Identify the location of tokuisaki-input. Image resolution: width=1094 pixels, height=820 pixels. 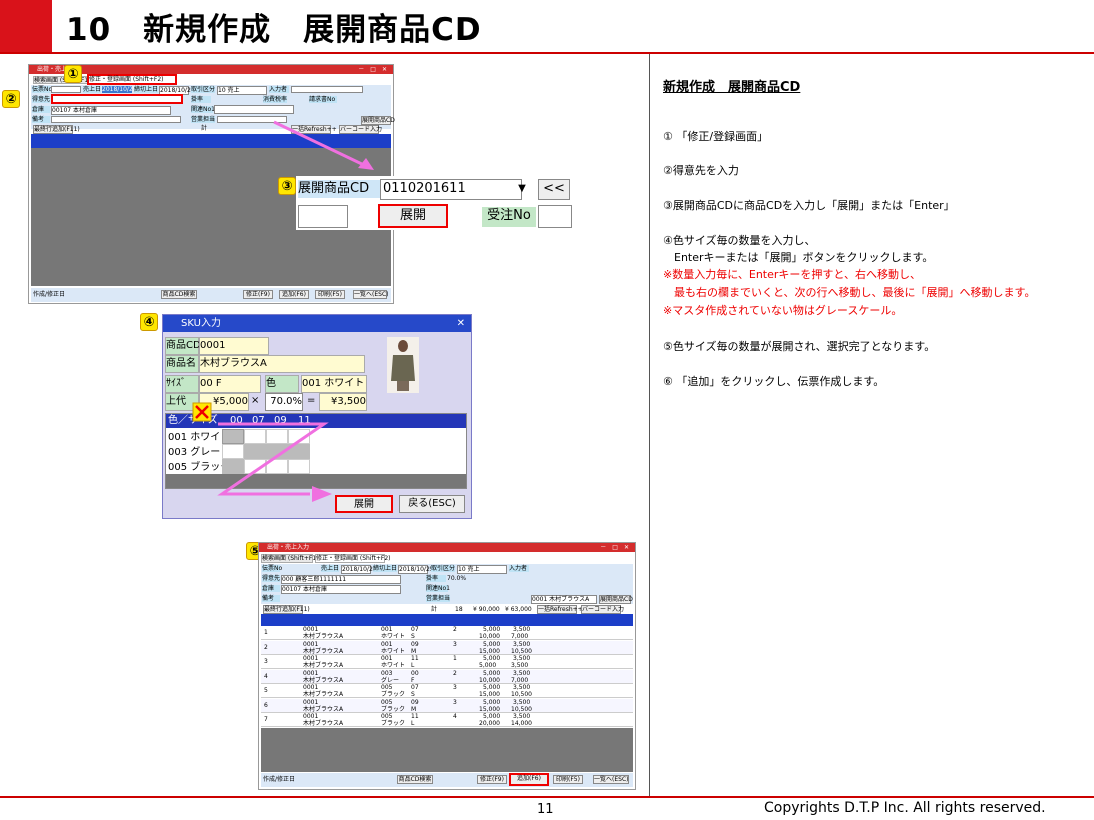
(117, 99).